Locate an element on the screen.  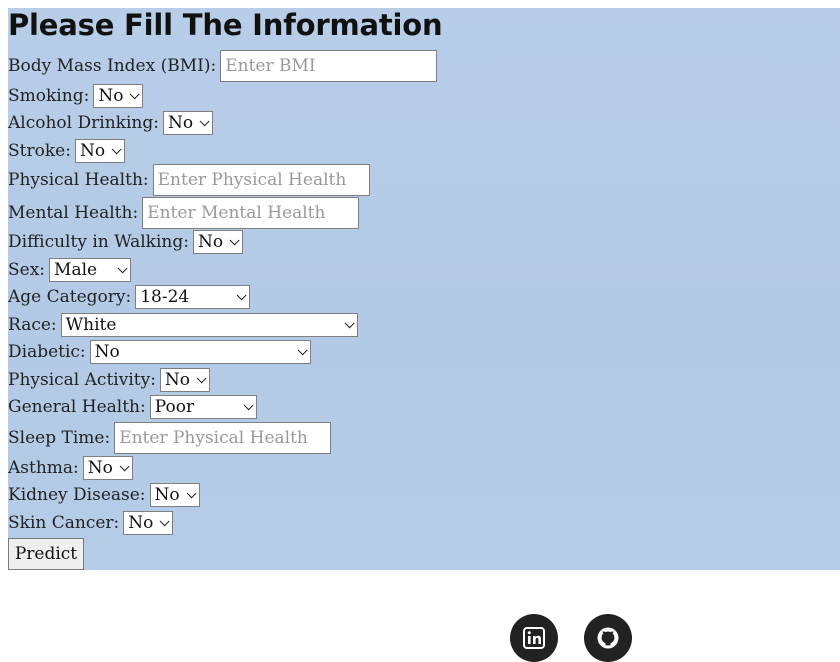
sleep-input: Enter Physical Health is located at coordinates (223, 438).